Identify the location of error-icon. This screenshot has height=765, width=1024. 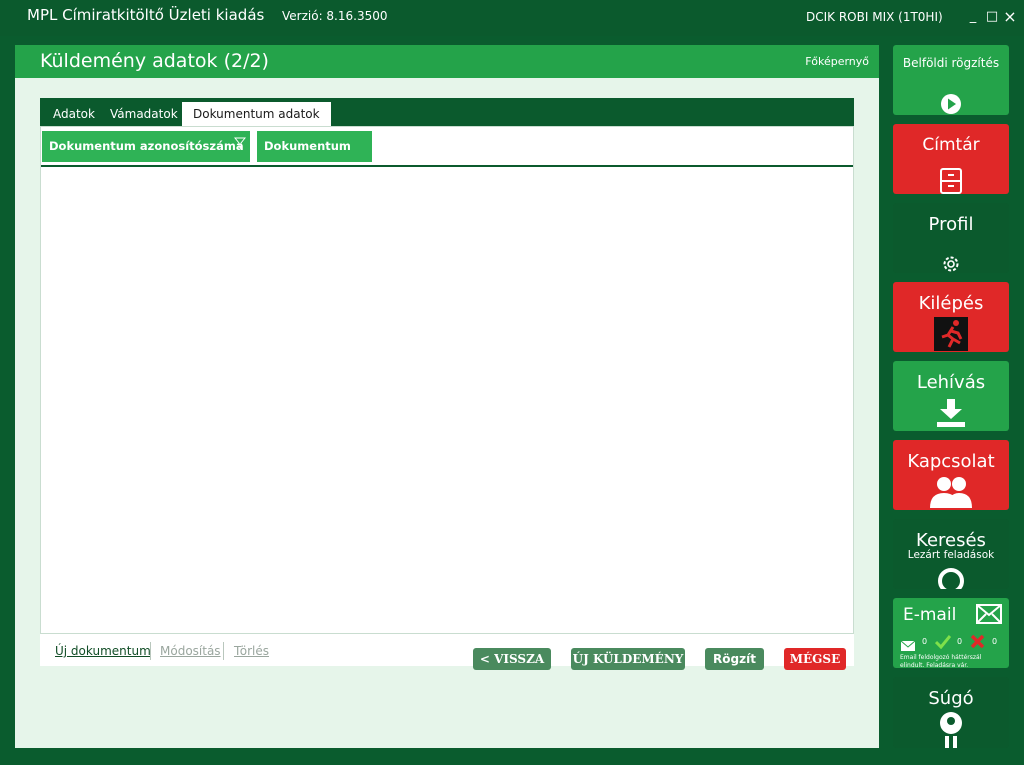
(977, 643).